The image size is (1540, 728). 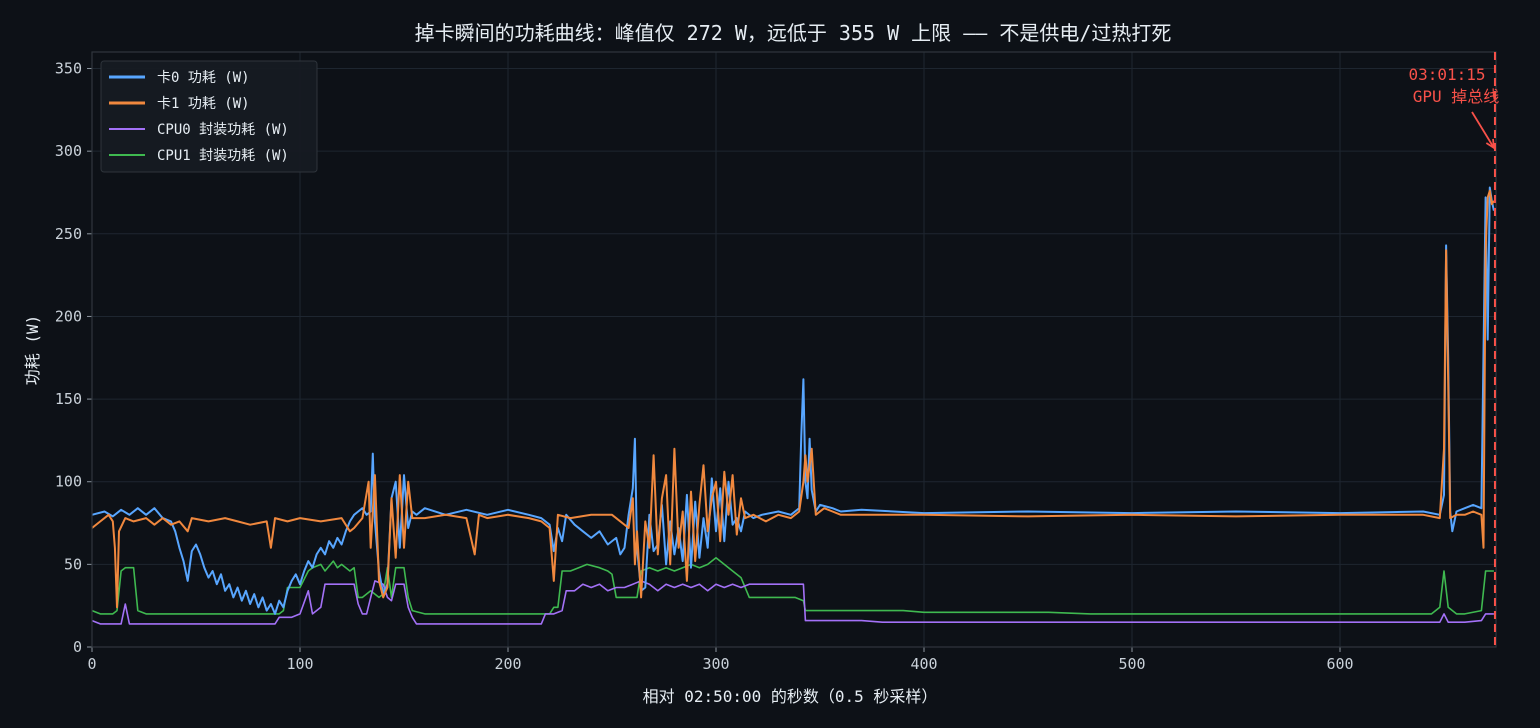 What do you see at coordinates (68, 151) in the screenshot?
I see `y-tick-label: 300` at bounding box center [68, 151].